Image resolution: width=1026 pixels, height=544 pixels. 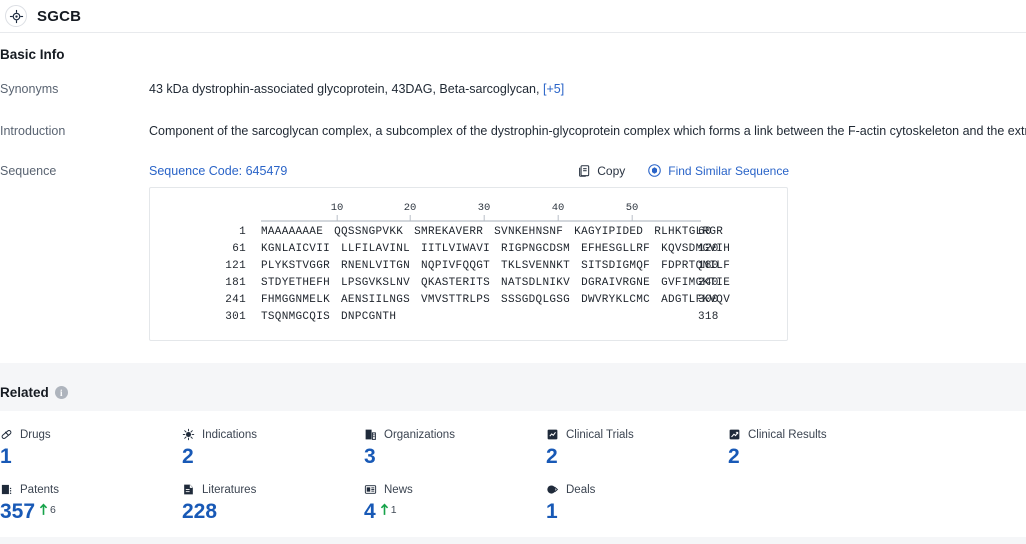 I want to click on info-icon: i, so click(x=61, y=392).